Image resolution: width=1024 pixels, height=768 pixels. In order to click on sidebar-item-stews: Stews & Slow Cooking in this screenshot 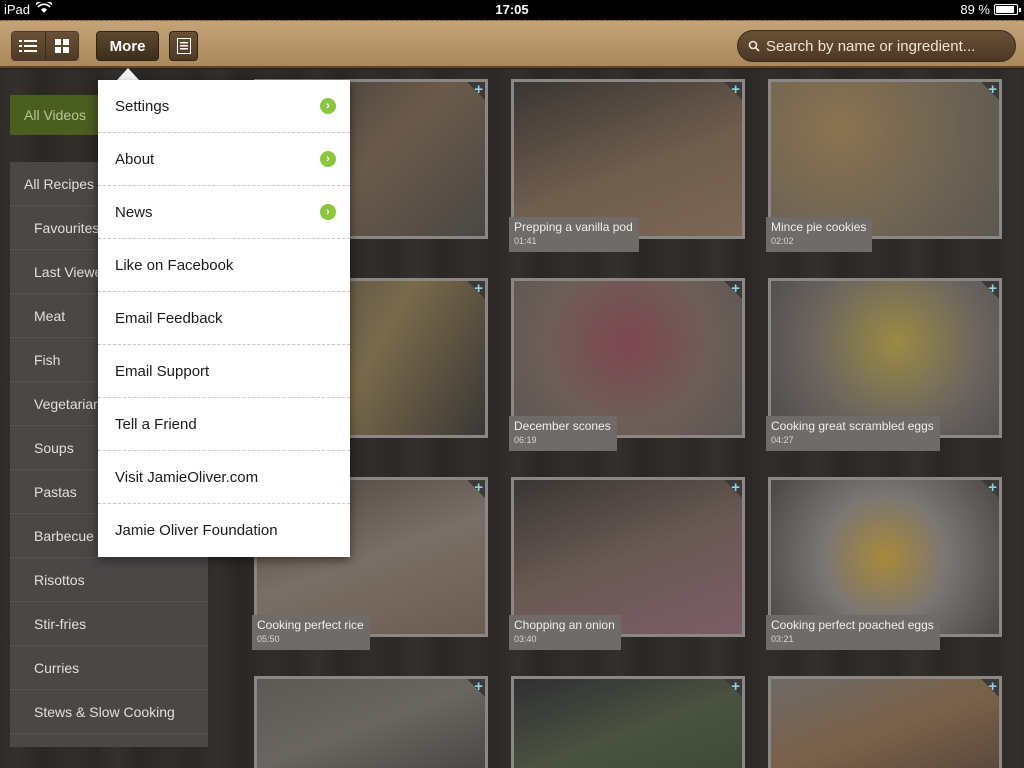, I will do `click(109, 712)`.